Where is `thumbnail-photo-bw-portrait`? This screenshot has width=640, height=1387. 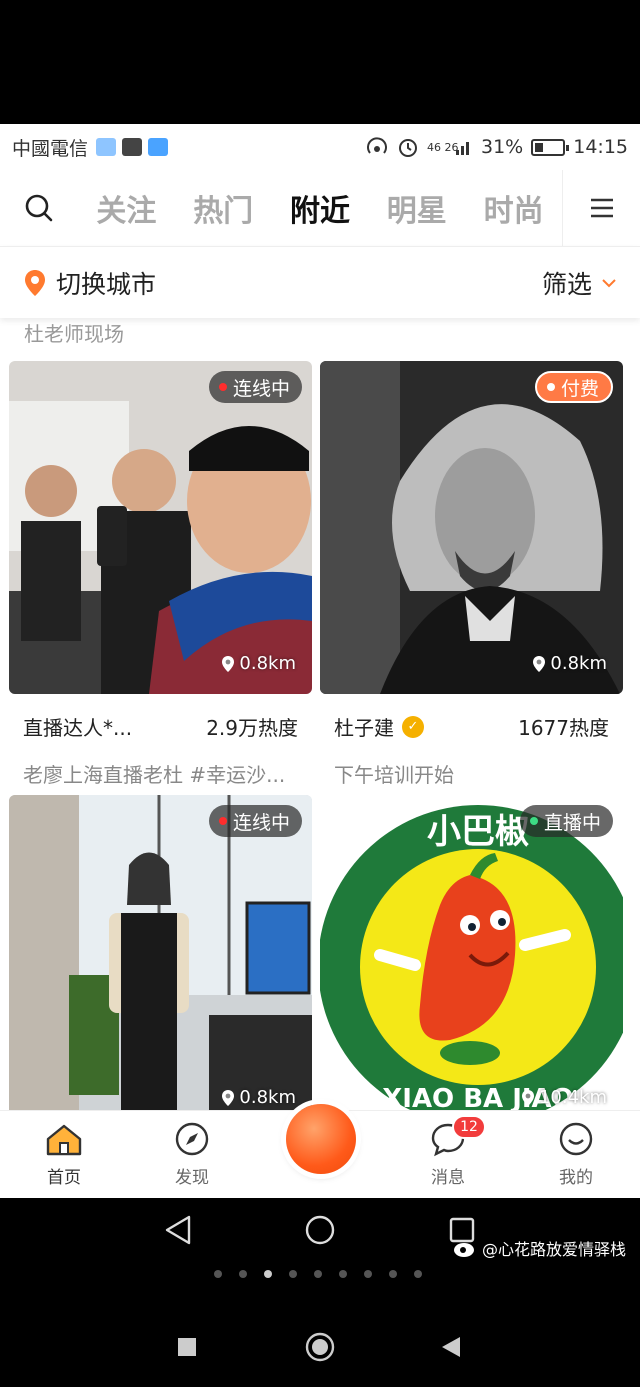
thumbnail-photo-bw-portrait is located at coordinates (471, 527).